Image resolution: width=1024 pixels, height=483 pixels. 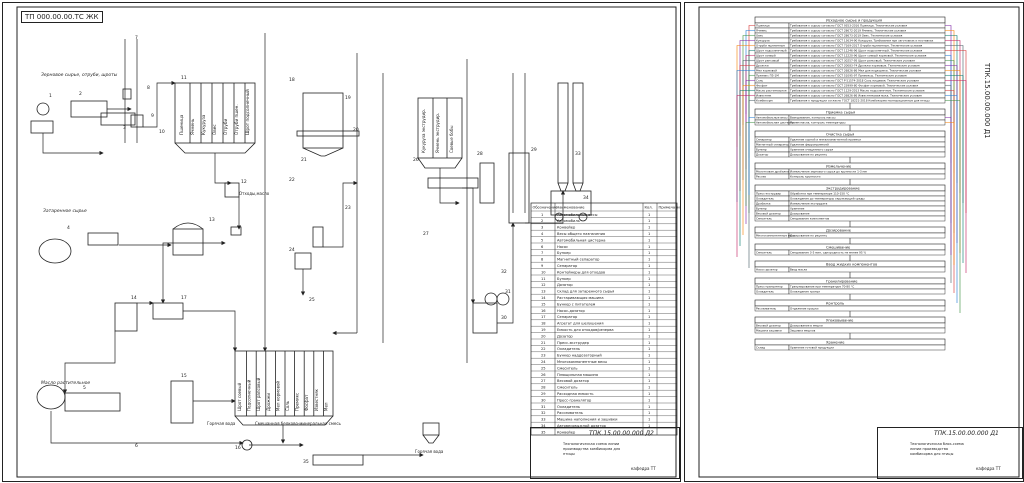 I want to click on section-title: Ввод жидких компонентов, so click(x=851, y=265).